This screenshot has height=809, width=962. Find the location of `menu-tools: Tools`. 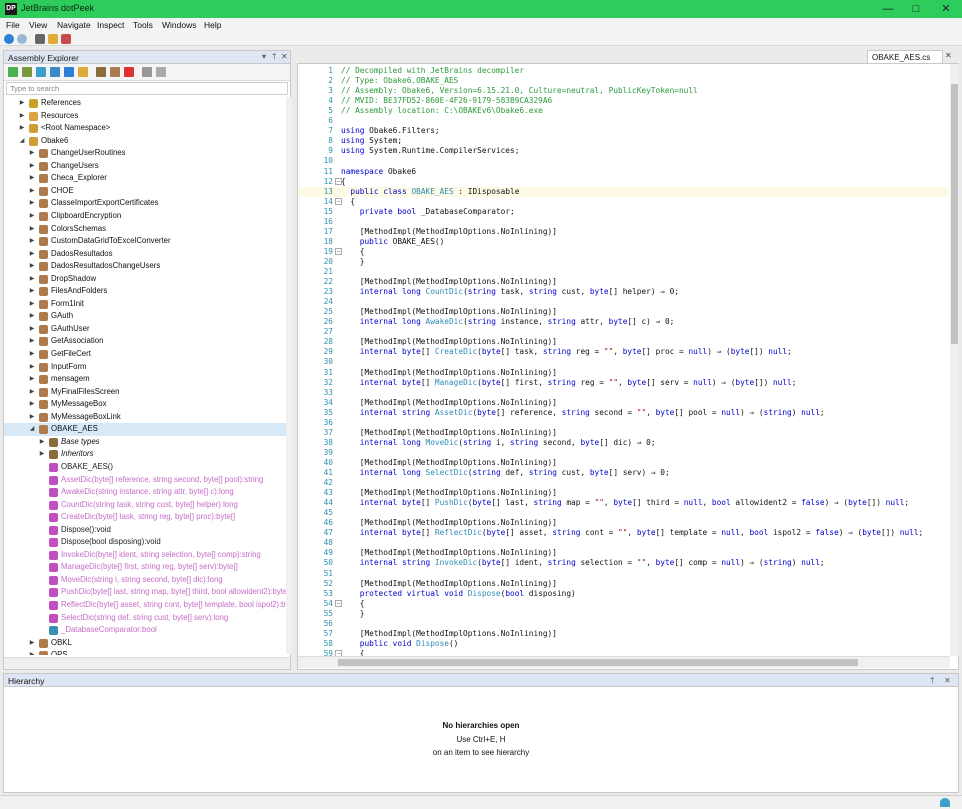

menu-tools: Tools is located at coordinates (143, 25).